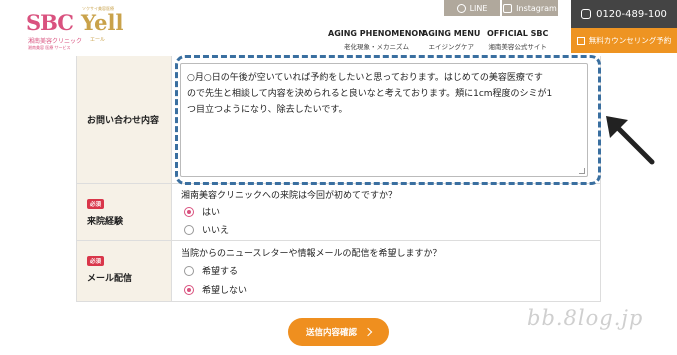 The height and width of the screenshot is (355, 677). I want to click on nav-label-jp: 湘南美容公式サイト, so click(517, 47).